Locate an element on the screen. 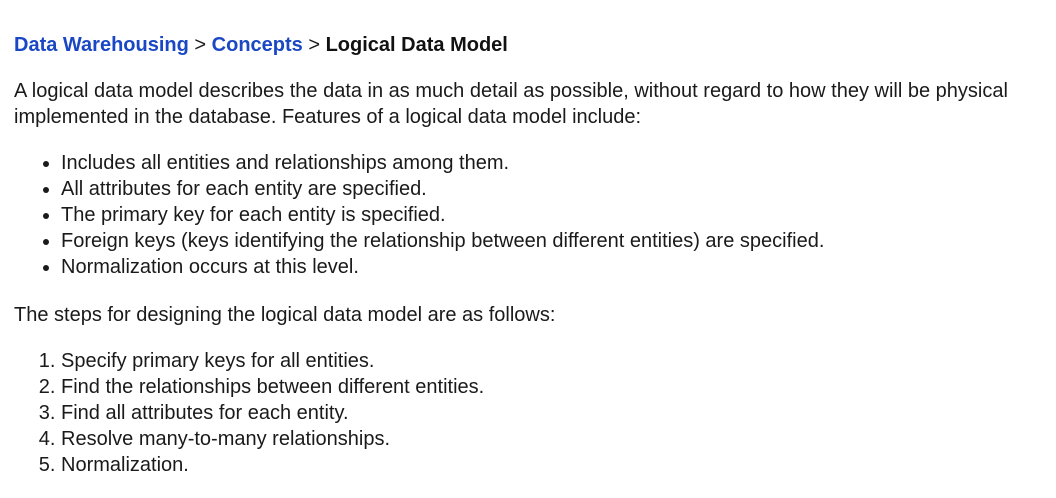  breadcrumb-current-page: Logical Data Model is located at coordinates (416, 45).